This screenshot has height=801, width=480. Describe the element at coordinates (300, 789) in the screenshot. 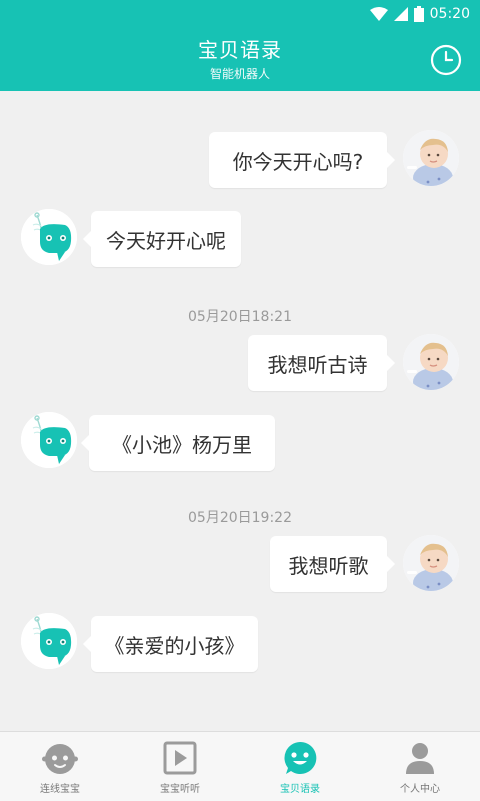

I see `tab-label: 宝贝语录` at that location.